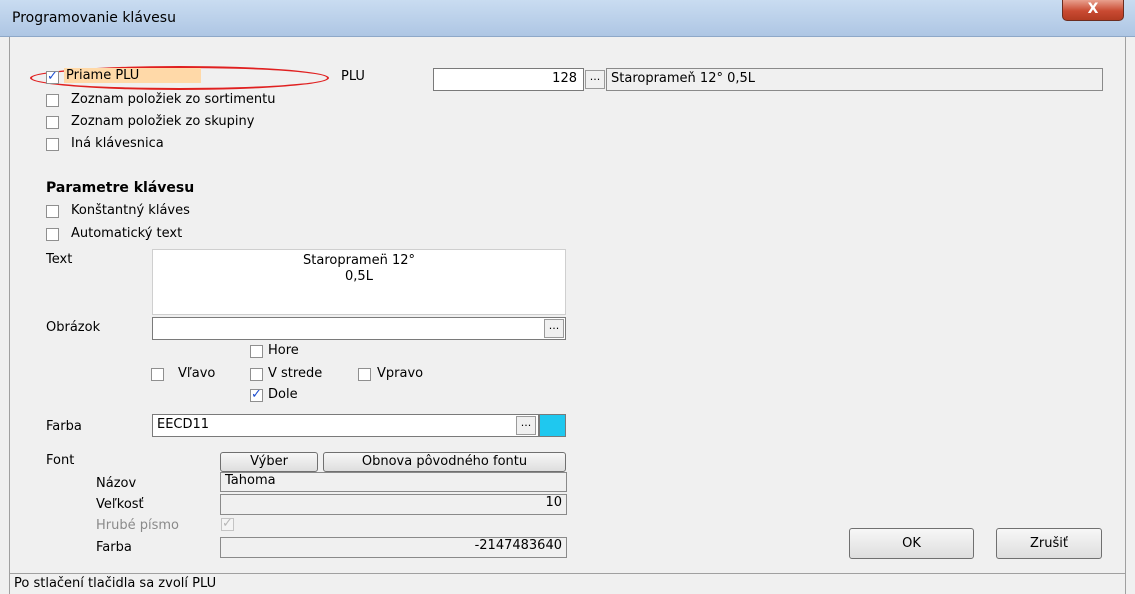 The width and height of the screenshot is (1135, 594). Describe the element at coordinates (60, 460) in the screenshot. I see `font-label: Font` at that location.